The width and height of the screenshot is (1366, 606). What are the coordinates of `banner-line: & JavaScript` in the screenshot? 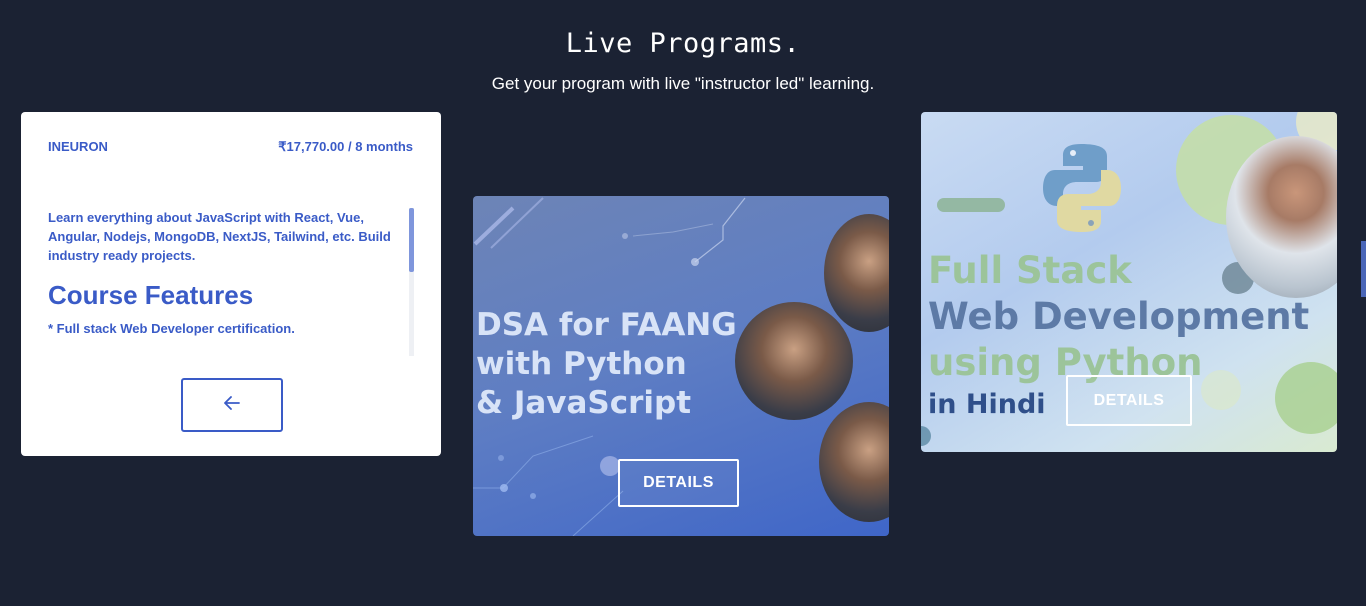 It's located at (584, 403).